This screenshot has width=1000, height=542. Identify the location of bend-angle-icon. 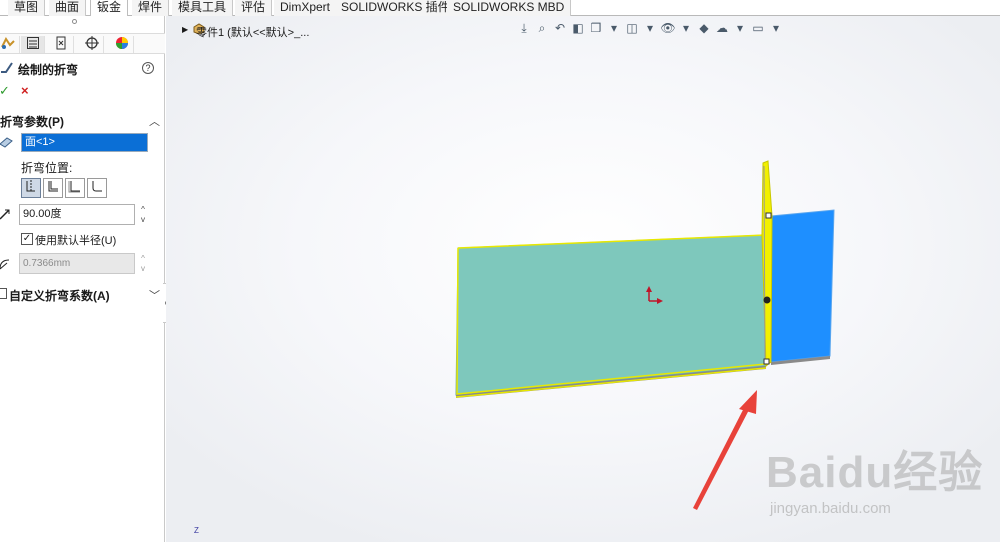
(6, 215).